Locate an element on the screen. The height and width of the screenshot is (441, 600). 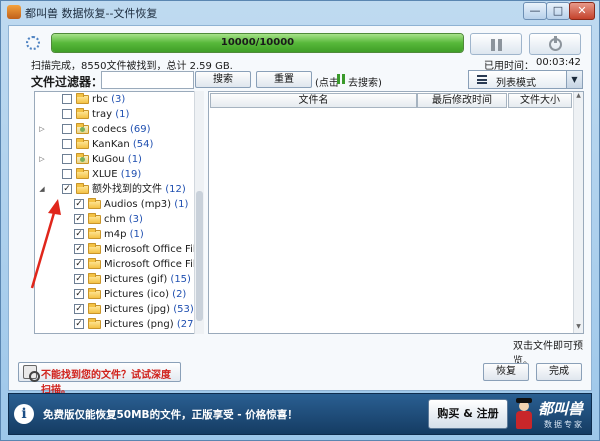
recover-button: 恢复 is located at coordinates (506, 372).